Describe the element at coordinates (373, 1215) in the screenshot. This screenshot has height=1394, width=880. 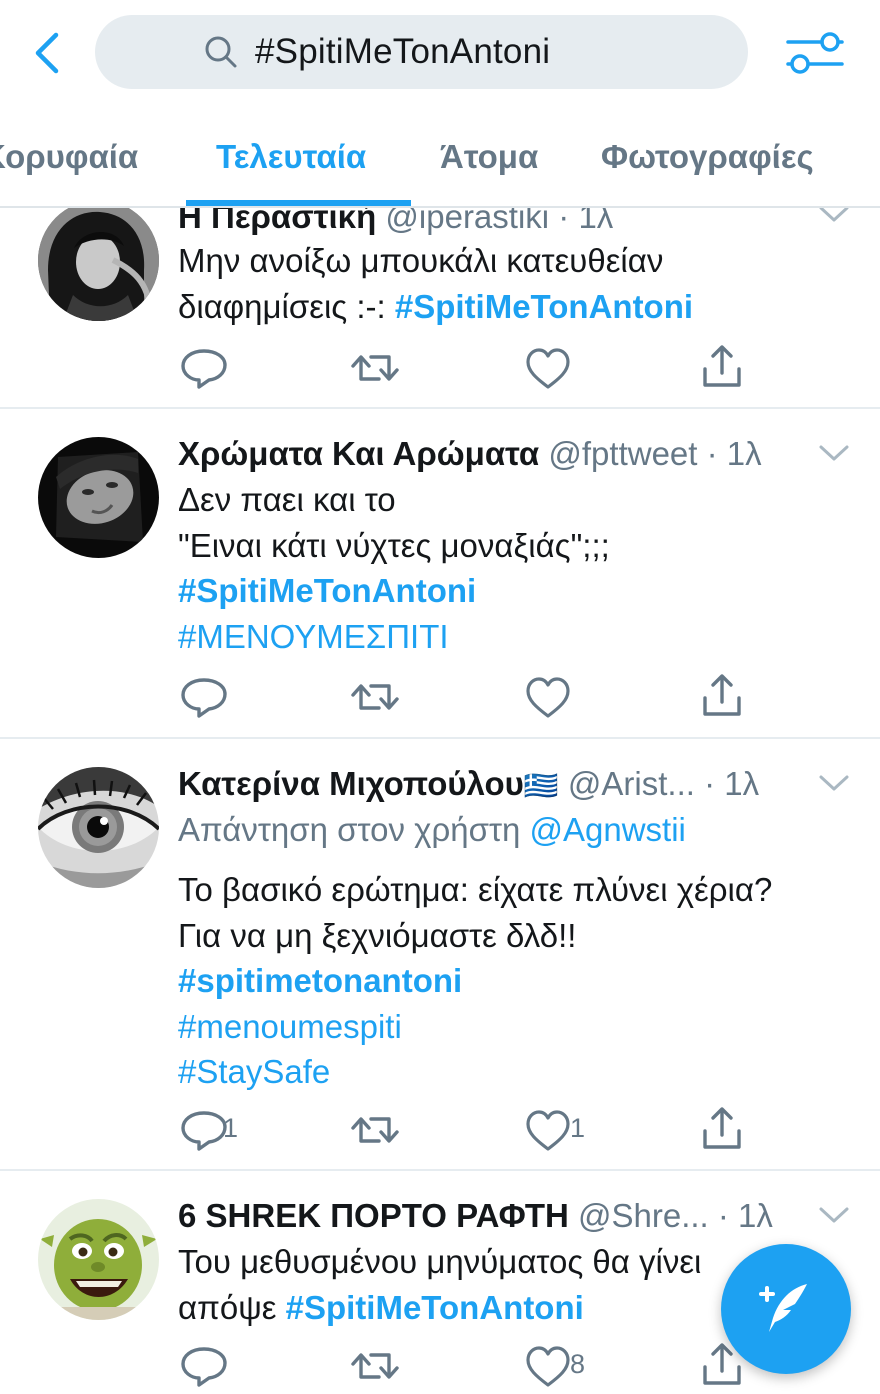
I see `display-name: 6 SHREK ΠΟΡΤΟ ΡΑΦΤΗ` at that location.